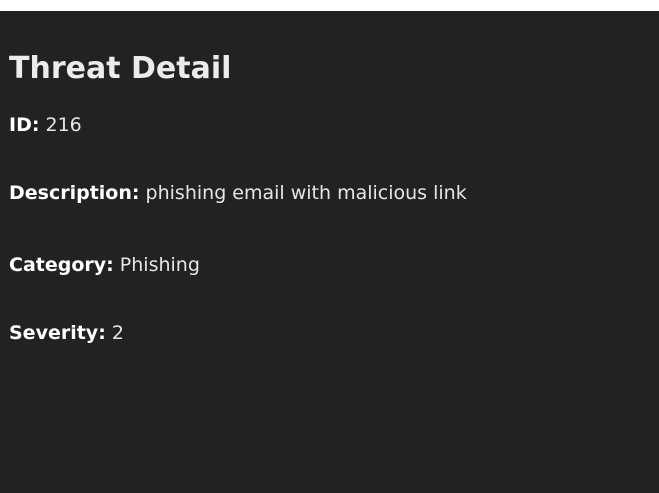 The image size is (659, 493). I want to click on field-severity-label: Severity:, so click(57, 333).